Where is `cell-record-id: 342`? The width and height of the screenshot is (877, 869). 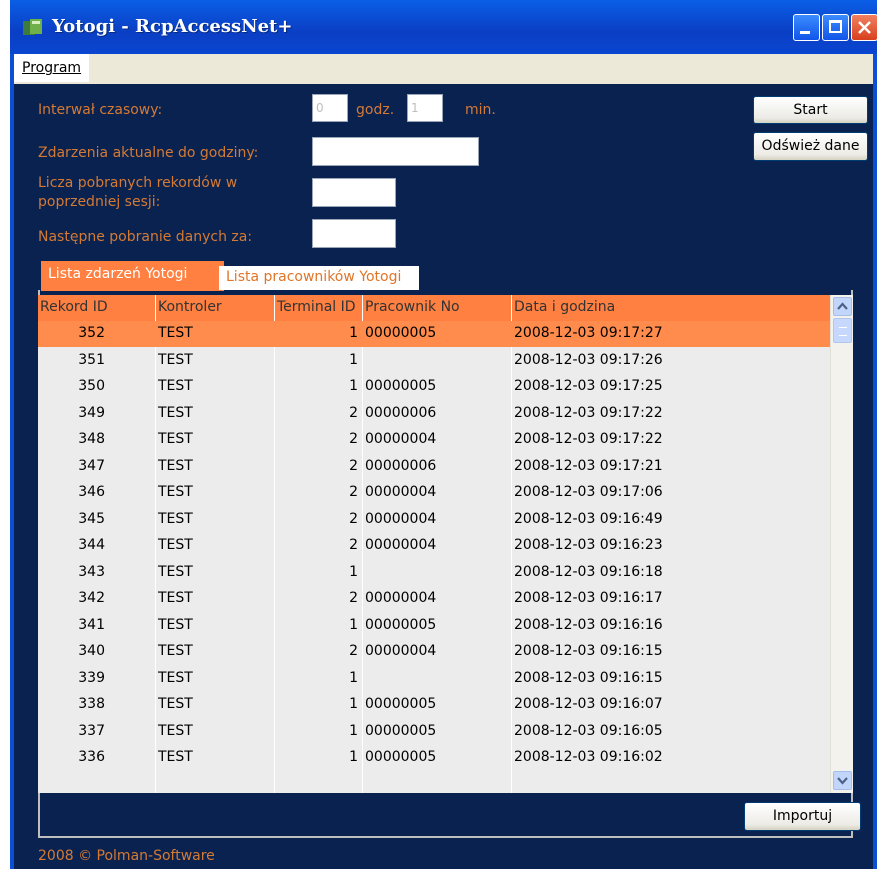 cell-record-id: 342 is located at coordinates (91, 598).